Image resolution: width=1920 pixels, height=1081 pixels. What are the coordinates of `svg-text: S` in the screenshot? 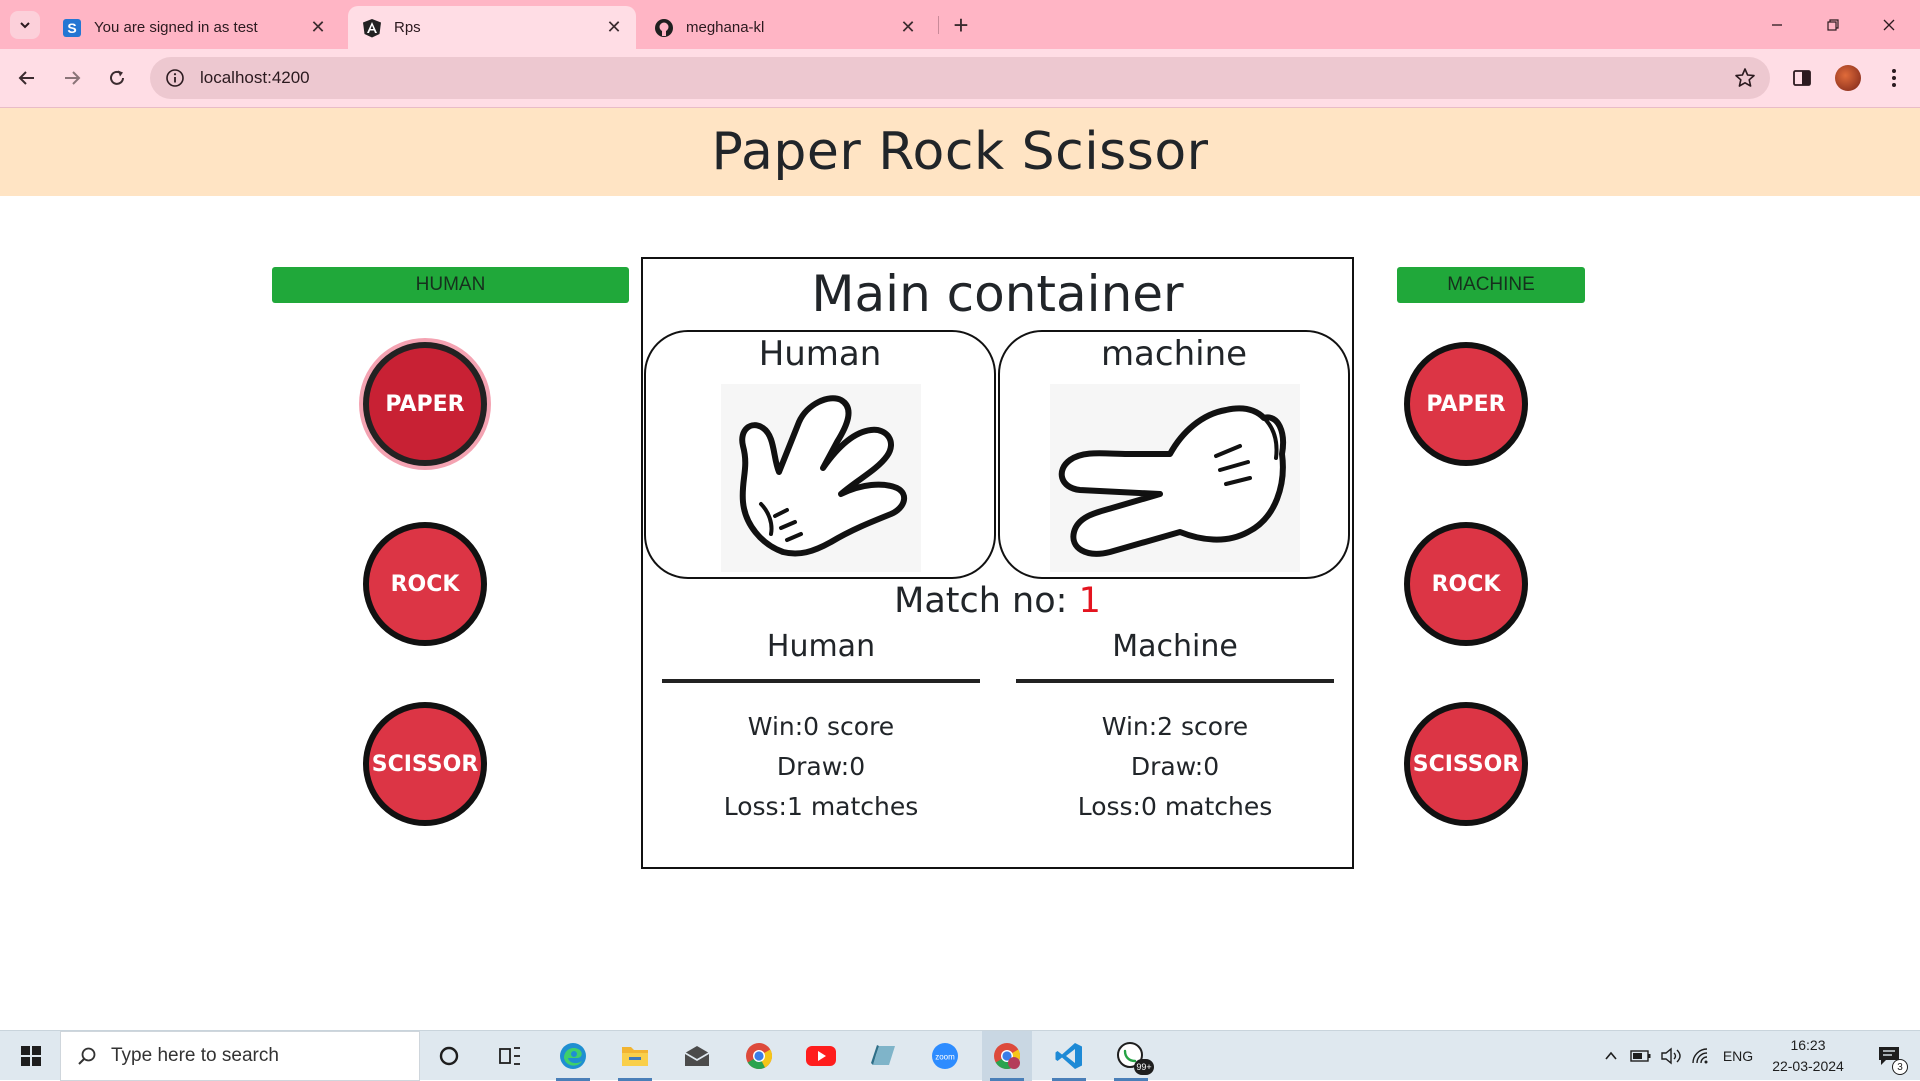 It's located at (71, 28).